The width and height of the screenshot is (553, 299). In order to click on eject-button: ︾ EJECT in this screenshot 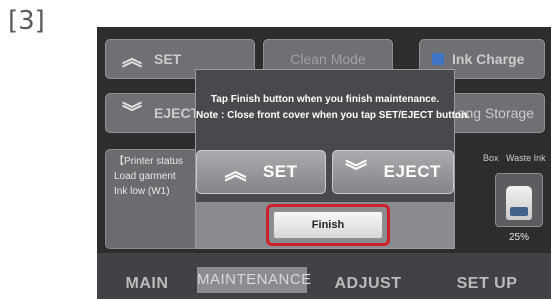, I will do `click(393, 172)`.